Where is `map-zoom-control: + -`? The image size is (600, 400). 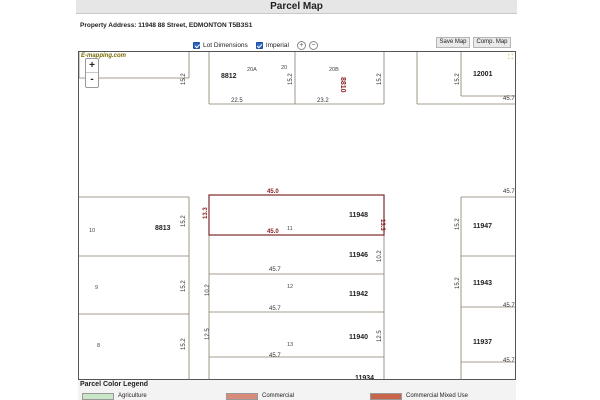
map-zoom-control: + - is located at coordinates (92, 73).